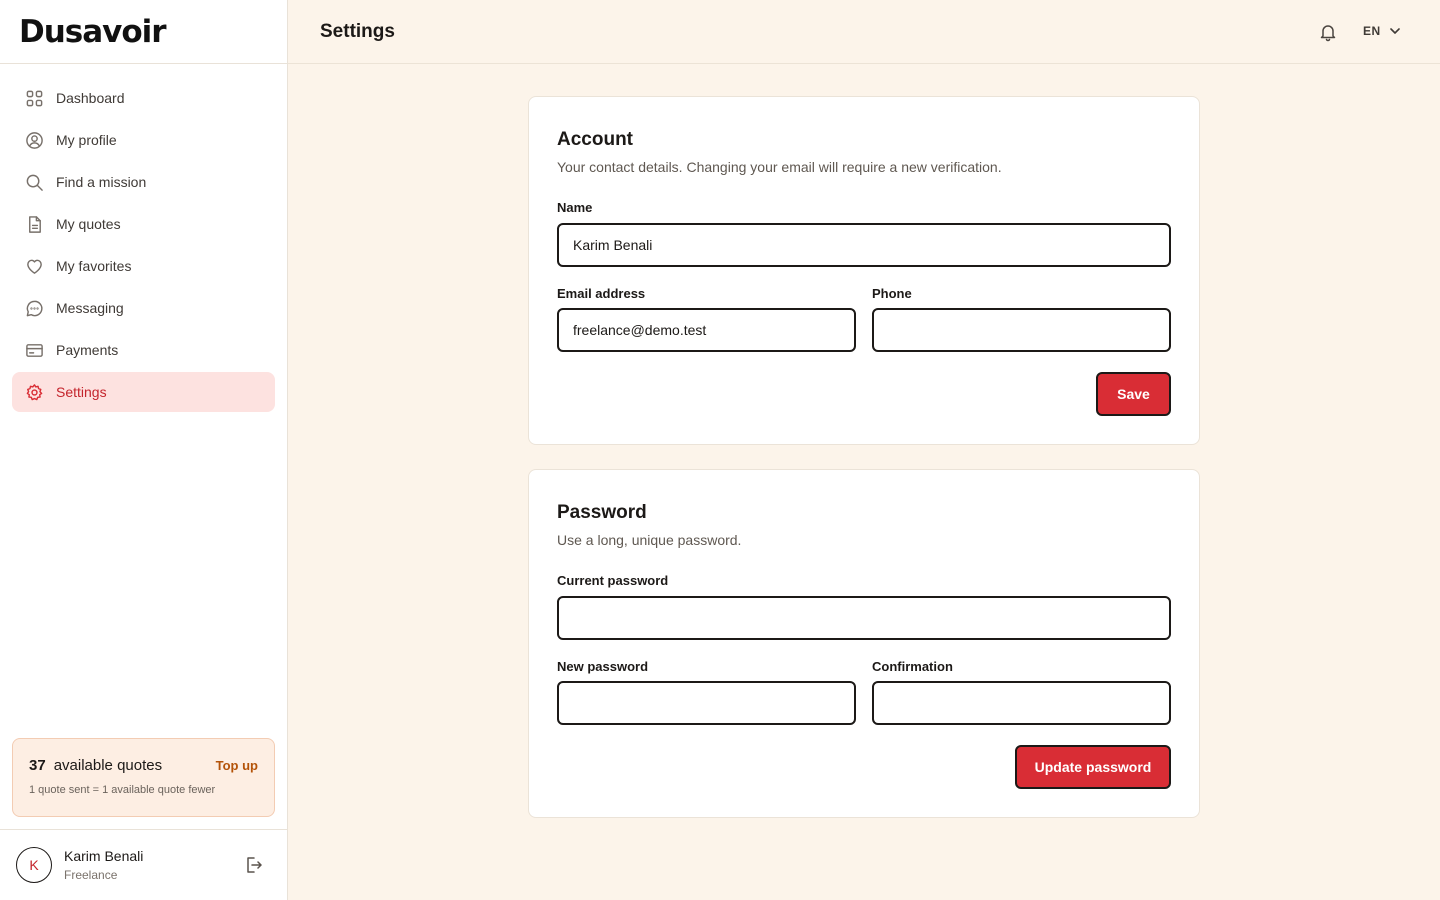 The width and height of the screenshot is (1440, 900). Describe the element at coordinates (1021, 330) in the screenshot. I see `phone-field` at that location.